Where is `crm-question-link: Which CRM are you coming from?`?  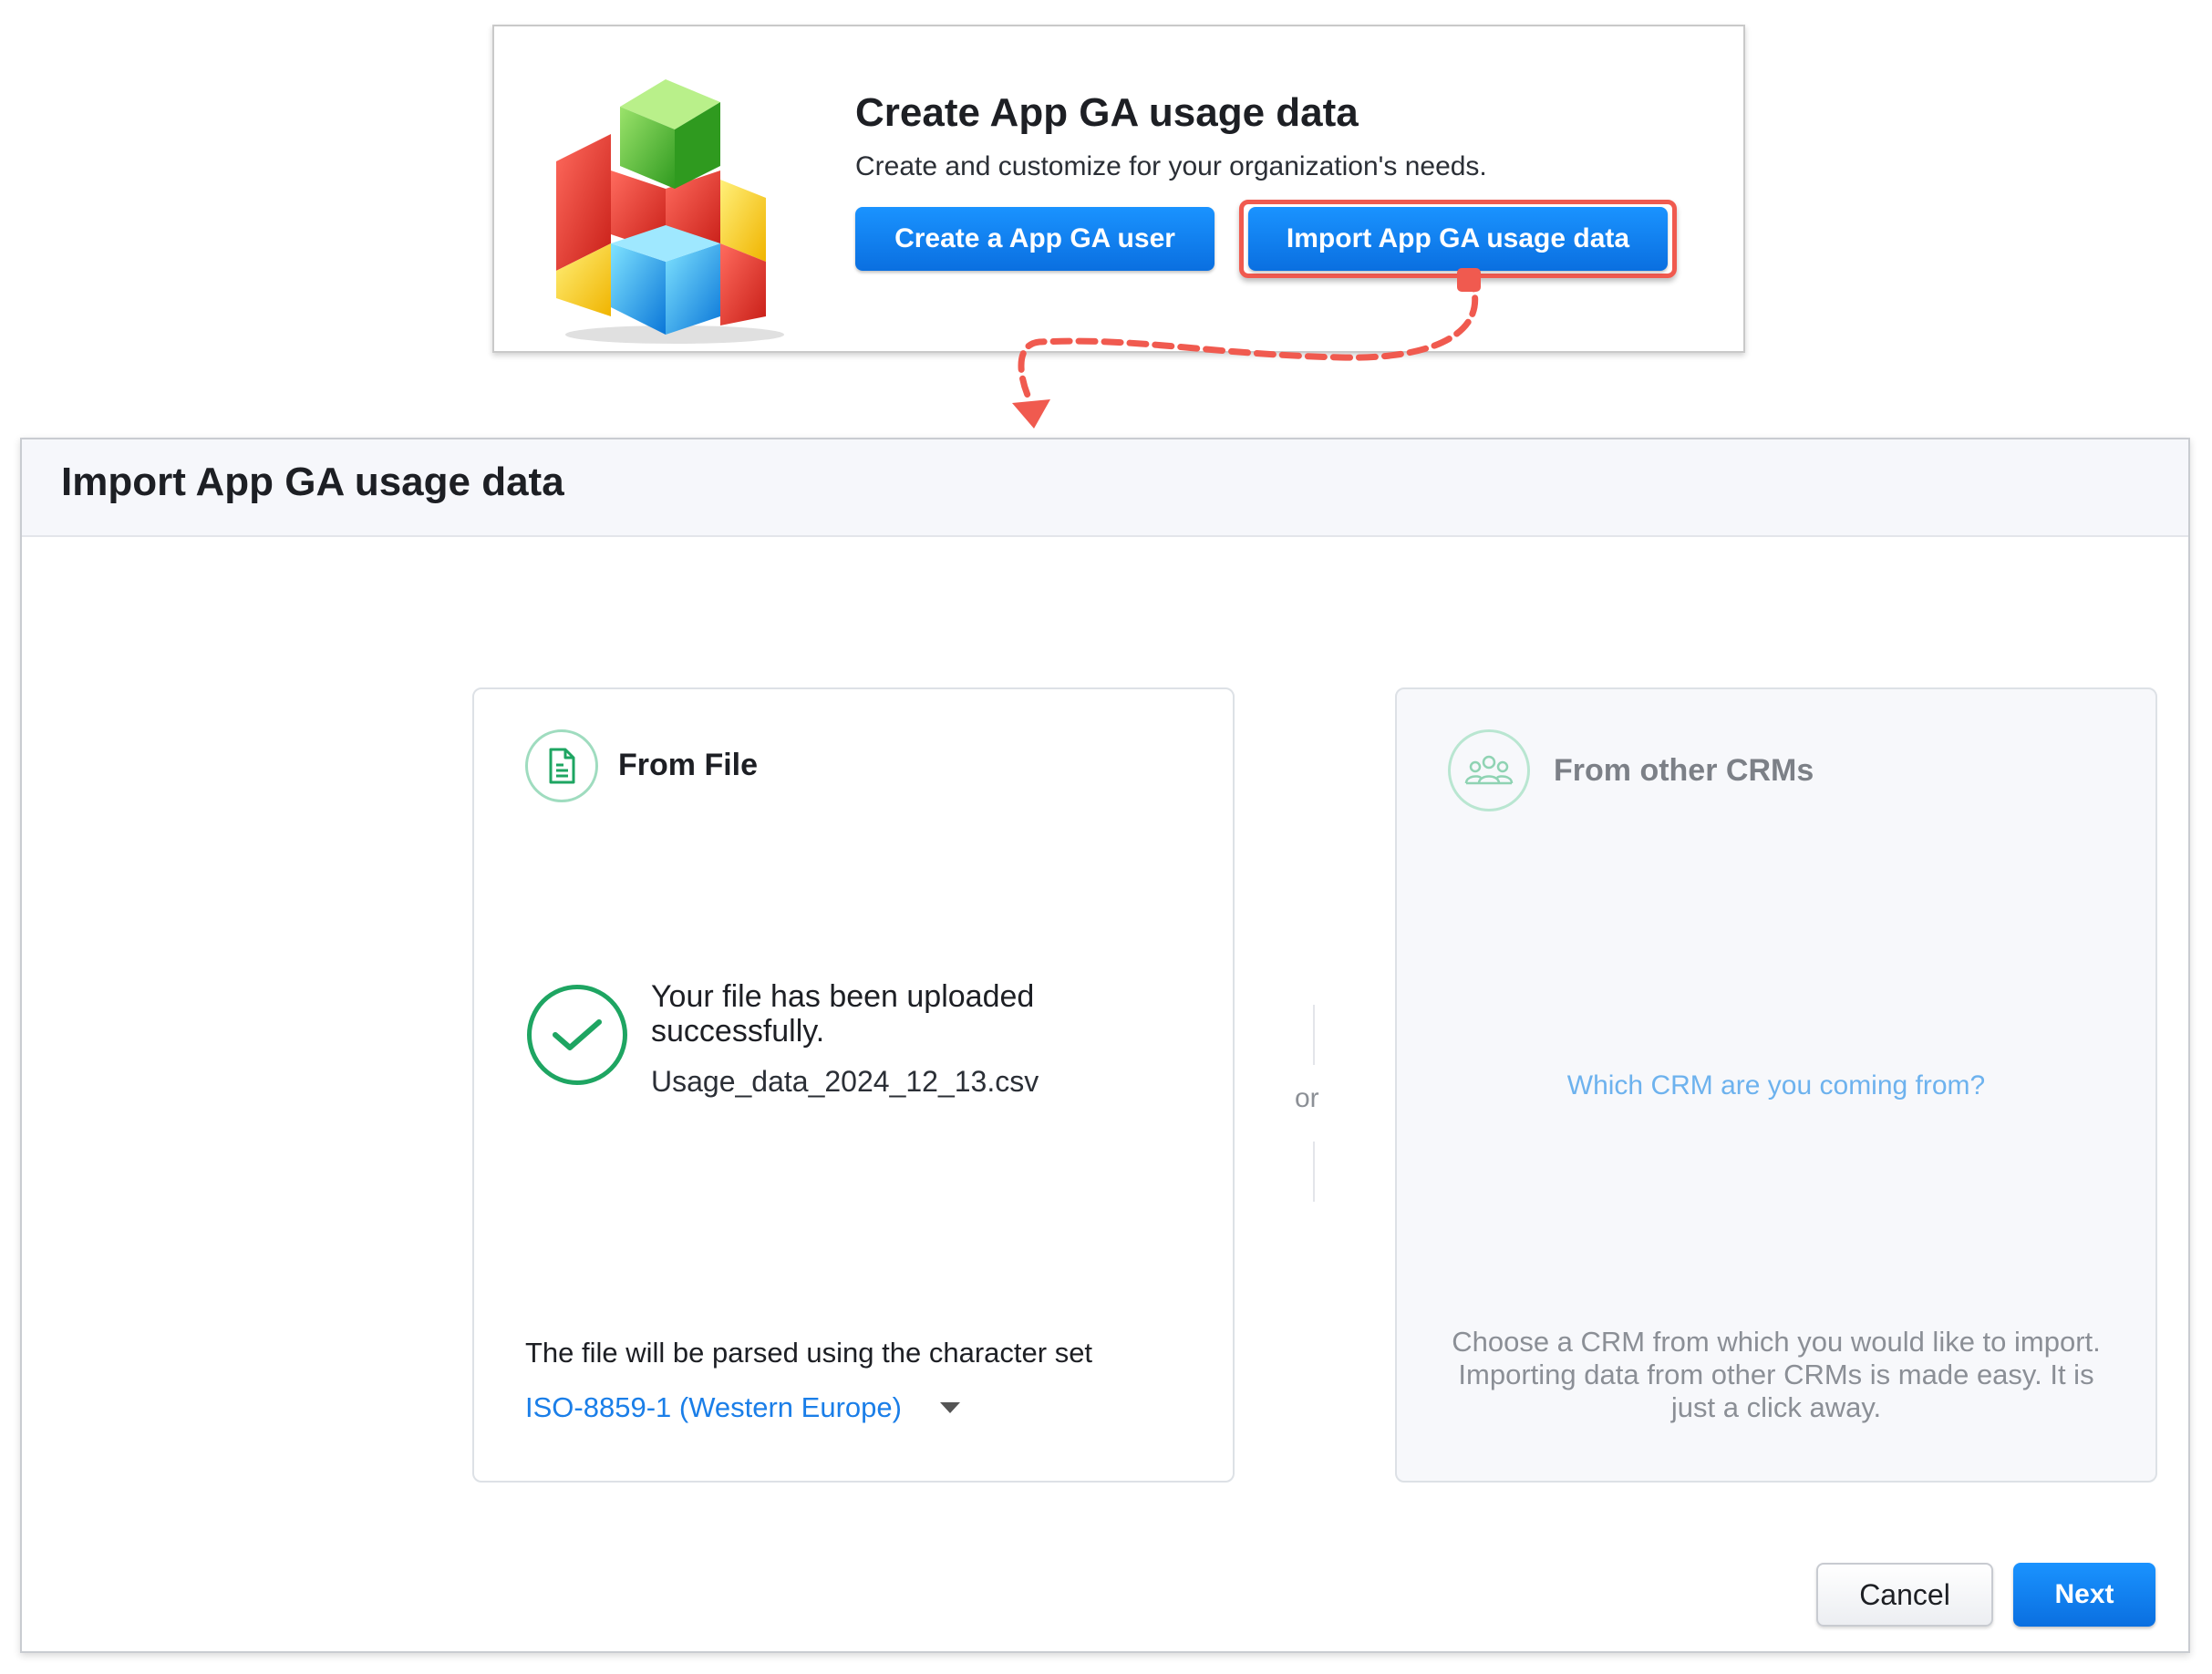
crm-question-link: Which CRM are you coming from? is located at coordinates (1776, 1085).